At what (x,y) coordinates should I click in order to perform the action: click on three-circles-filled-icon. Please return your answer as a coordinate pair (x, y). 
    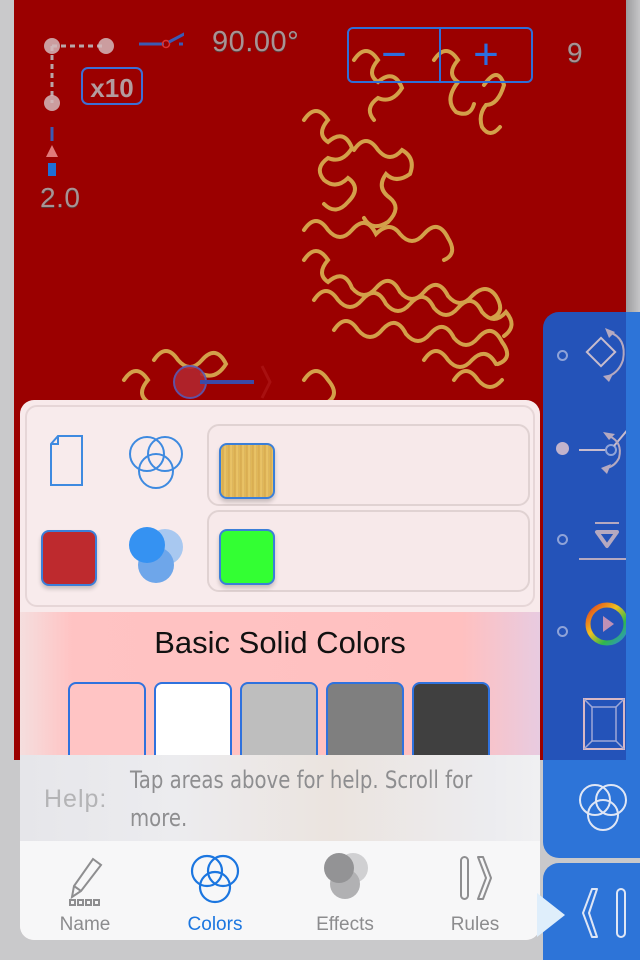
    Looking at the image, I should click on (157, 559).